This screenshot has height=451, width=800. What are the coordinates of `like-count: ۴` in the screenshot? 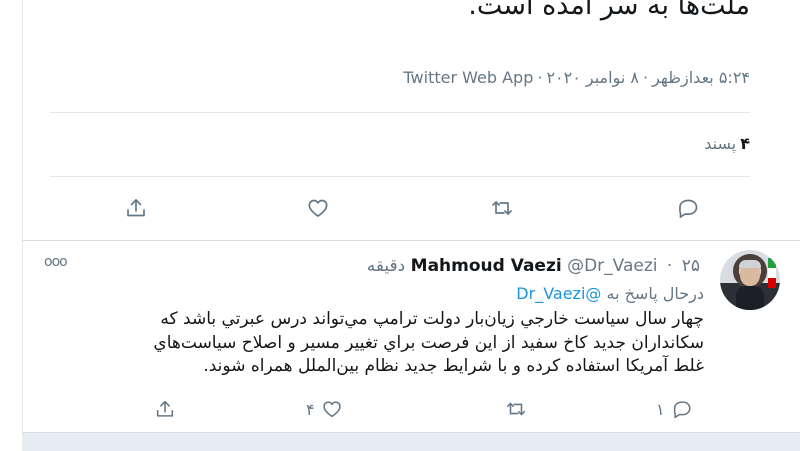 It's located at (310, 409).